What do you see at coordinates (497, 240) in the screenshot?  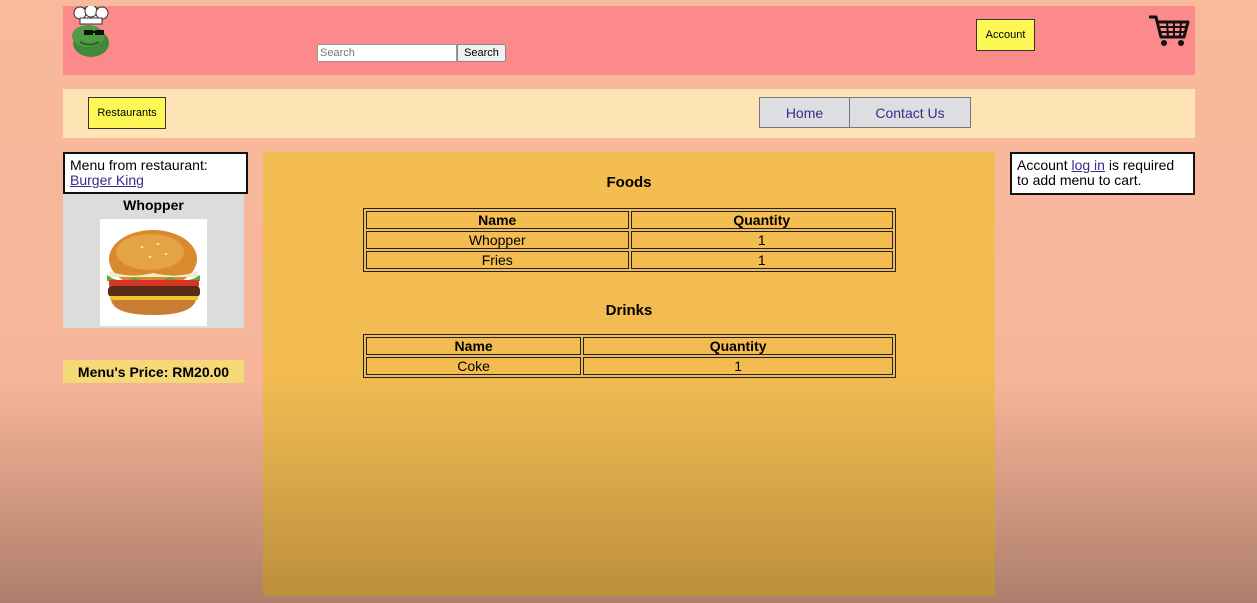 I see `food-name-cell: Whopper` at bounding box center [497, 240].